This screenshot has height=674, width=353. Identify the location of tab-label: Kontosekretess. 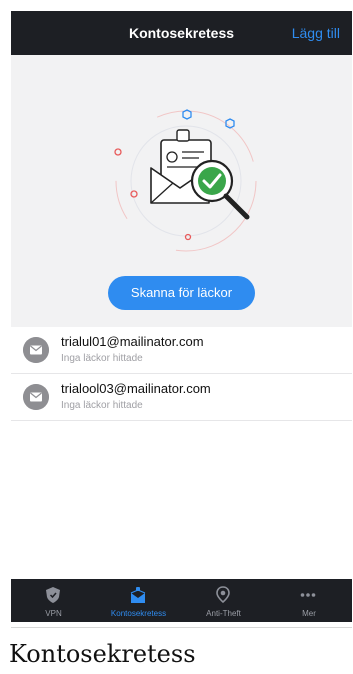
(138, 613).